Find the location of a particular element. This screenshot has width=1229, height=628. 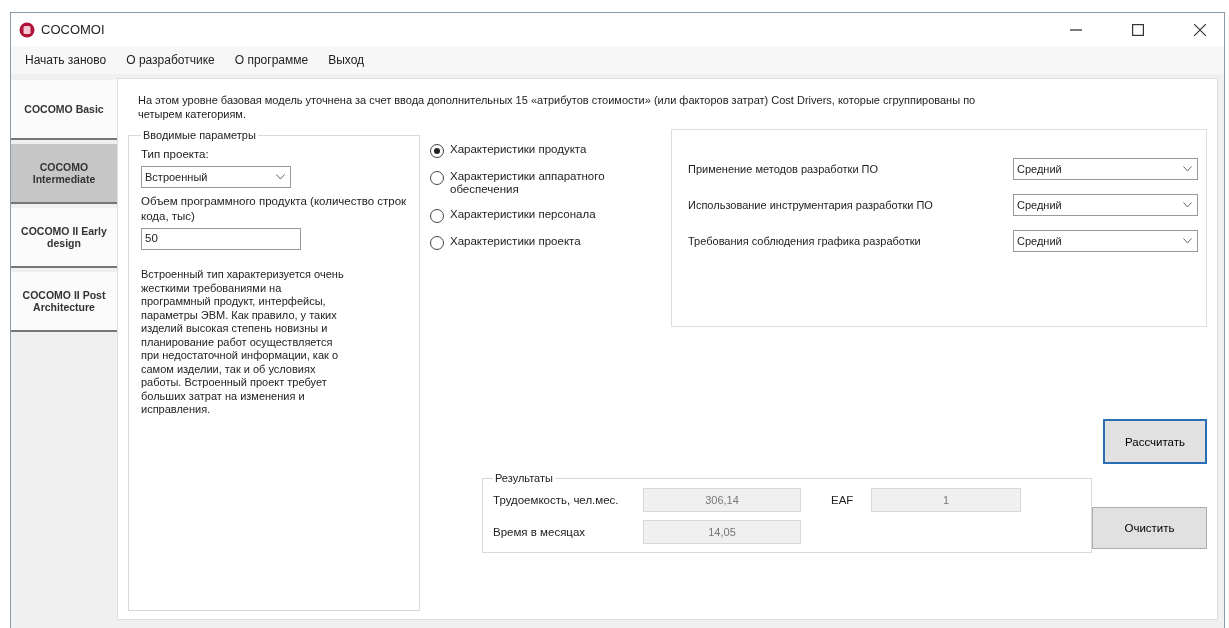

menu-item: О разработчике is located at coordinates (170, 60).